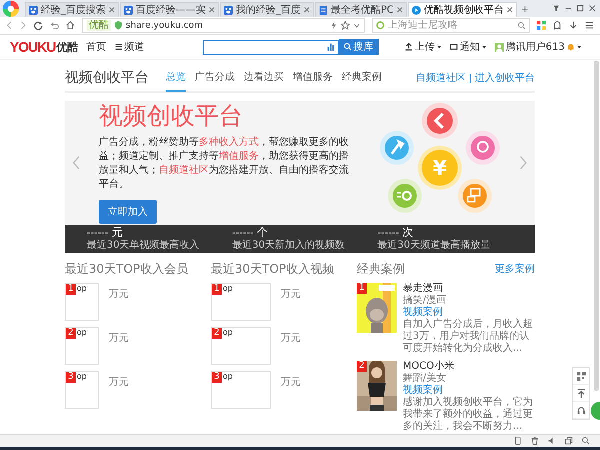 The image size is (600, 450). What do you see at coordinates (171, 116) in the screenshot?
I see `banner-title: 视频创收平台` at bounding box center [171, 116].